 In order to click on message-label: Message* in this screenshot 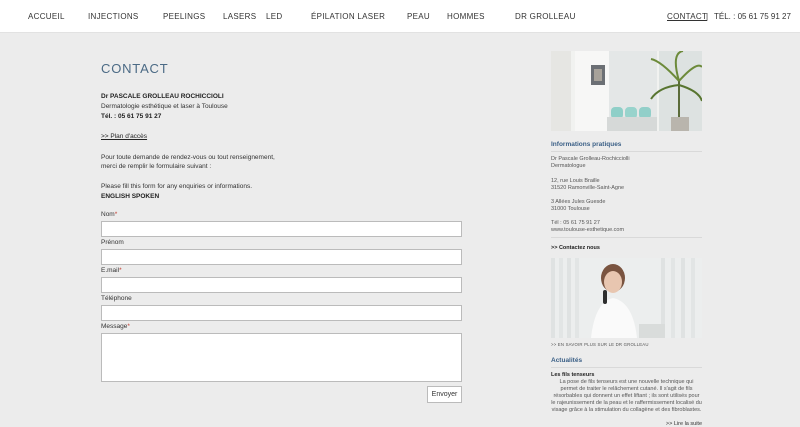, I will do `click(115, 326)`.